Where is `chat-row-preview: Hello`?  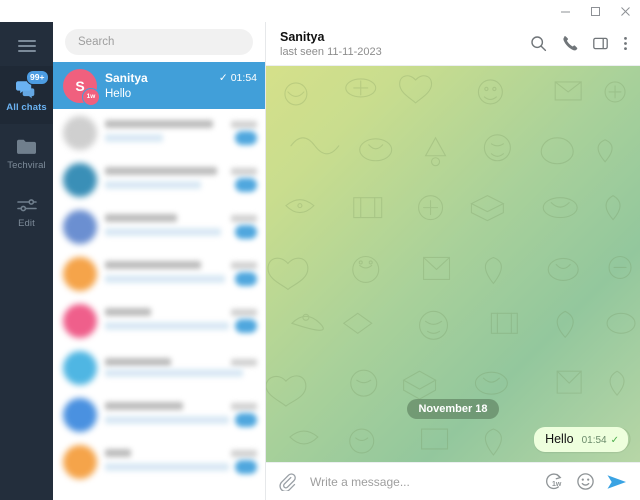
chat-row-preview: Hello is located at coordinates (118, 94).